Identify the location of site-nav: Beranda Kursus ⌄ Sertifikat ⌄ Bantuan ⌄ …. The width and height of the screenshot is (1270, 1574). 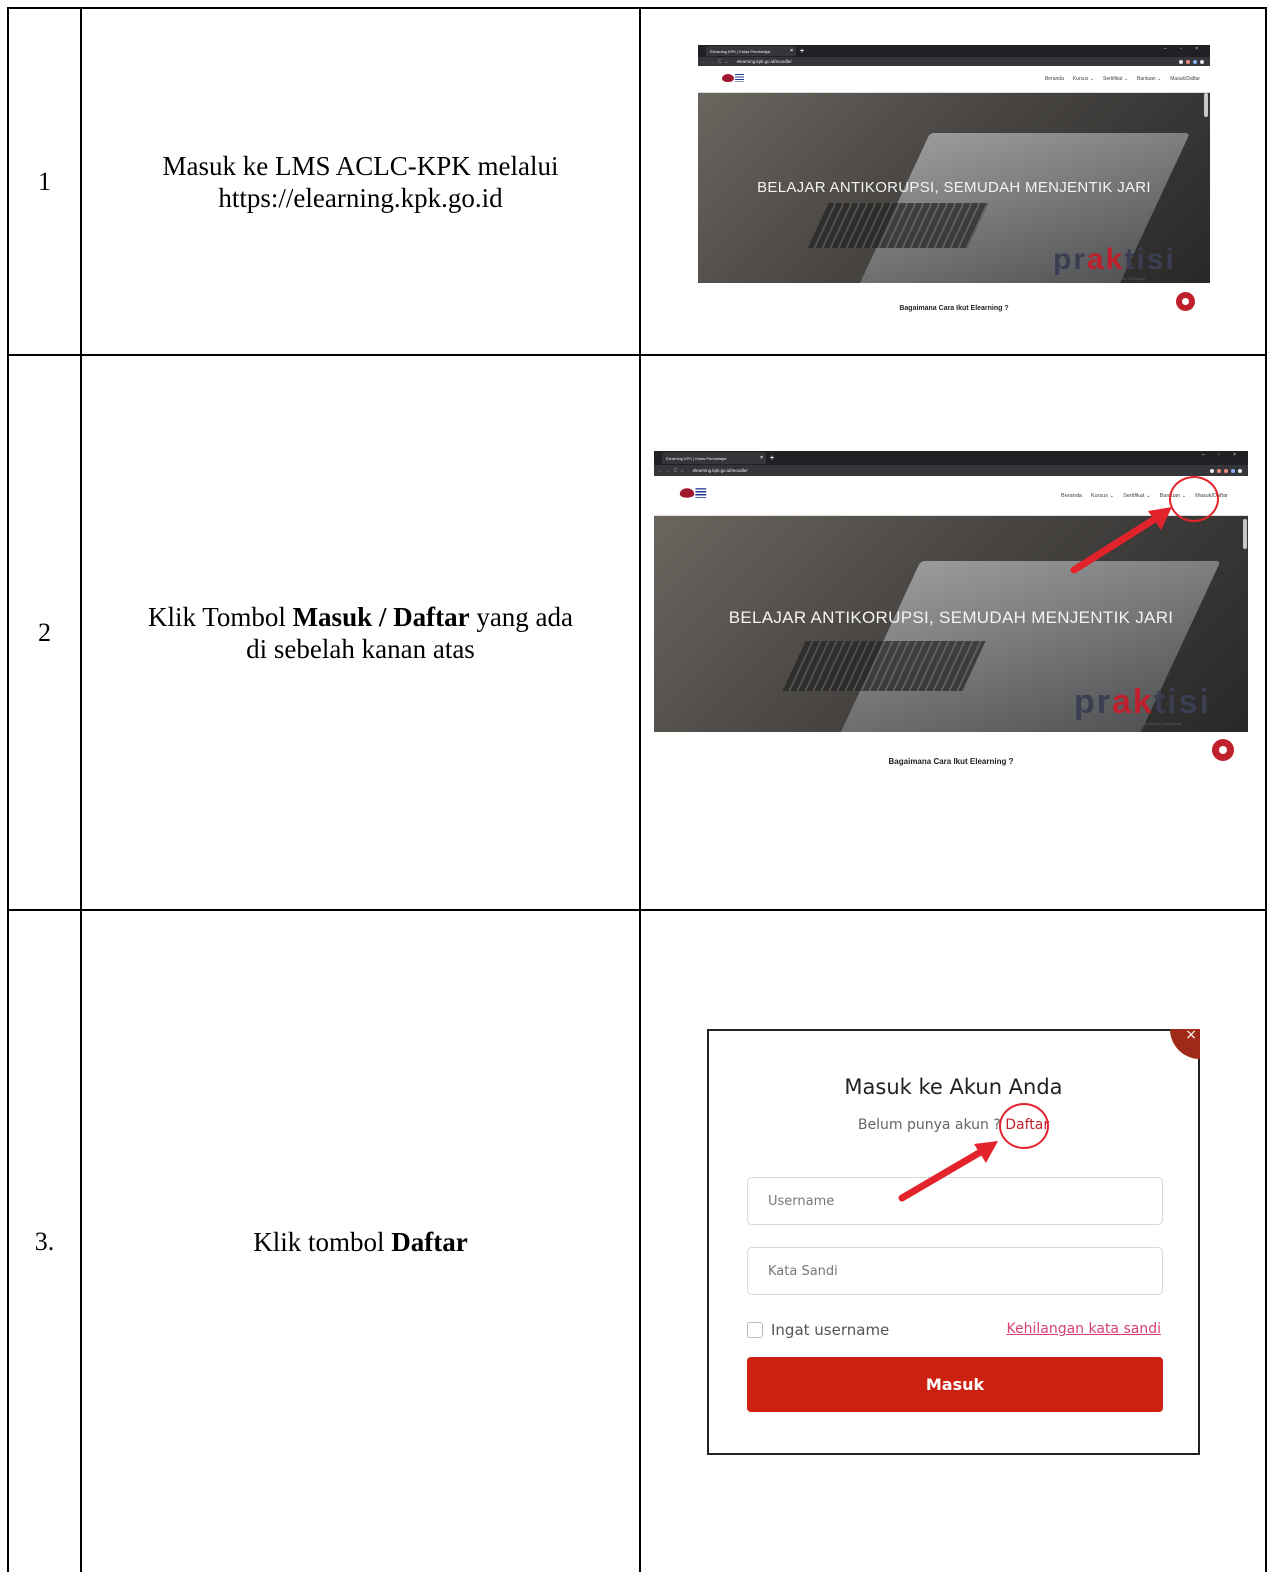
(1122, 79).